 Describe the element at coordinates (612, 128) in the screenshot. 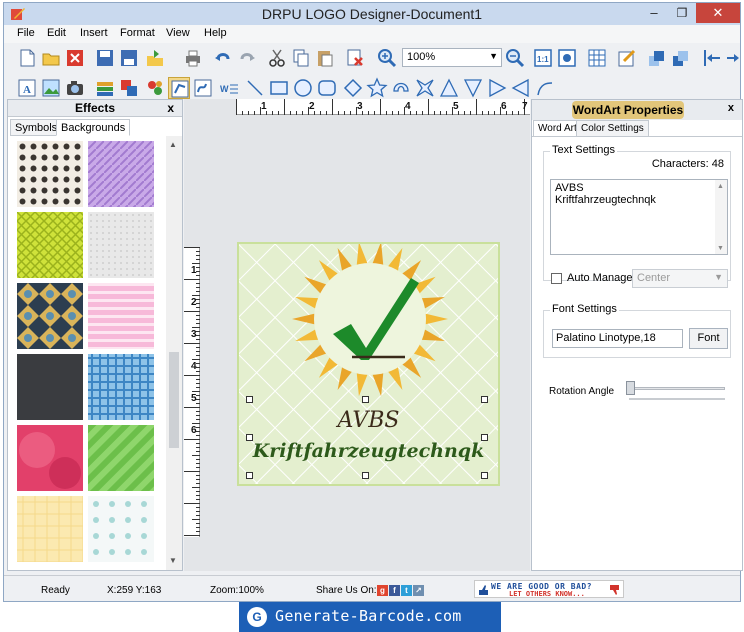

I see `tab-color-settings: Color Settings` at that location.